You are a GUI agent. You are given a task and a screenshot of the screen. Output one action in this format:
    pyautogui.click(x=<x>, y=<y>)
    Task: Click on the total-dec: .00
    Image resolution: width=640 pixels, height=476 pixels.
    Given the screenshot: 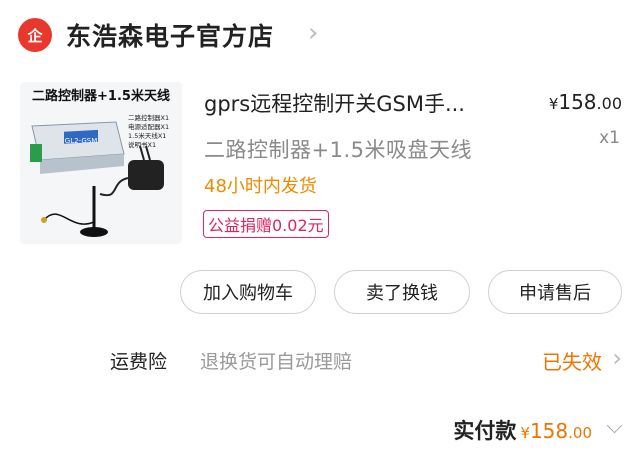 What is the action you would take?
    pyautogui.click(x=580, y=433)
    